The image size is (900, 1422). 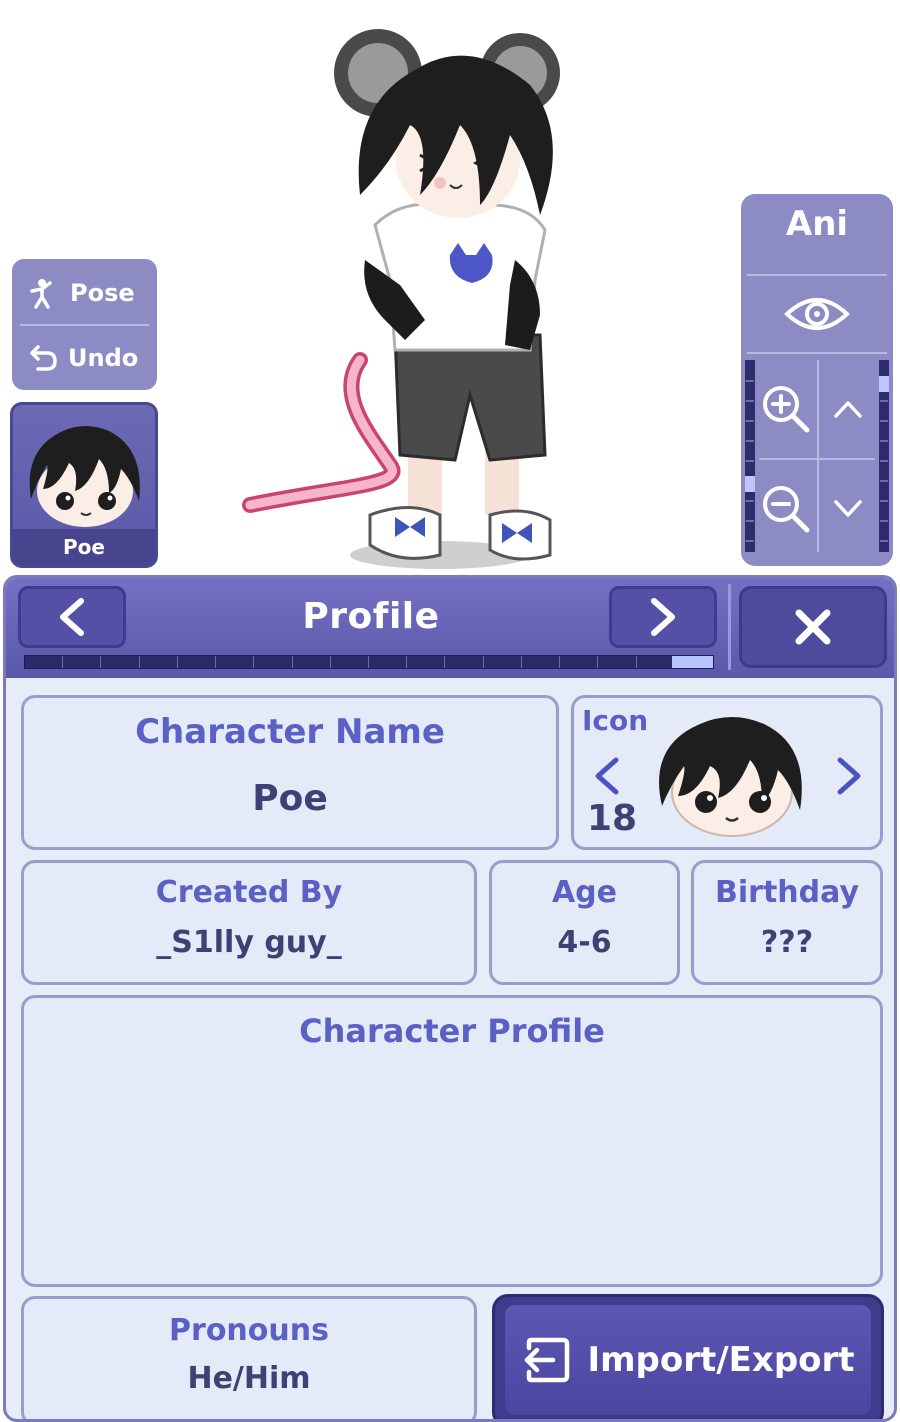 I want to click on created-by-label: Created By, so click(x=249, y=892).